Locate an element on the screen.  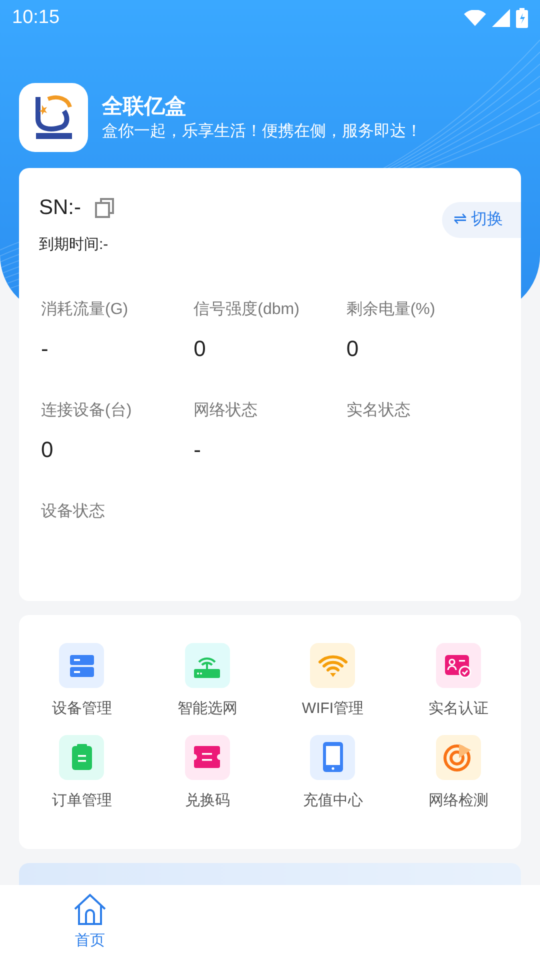
stat-label: 连接设备(台) is located at coordinates (87, 410).